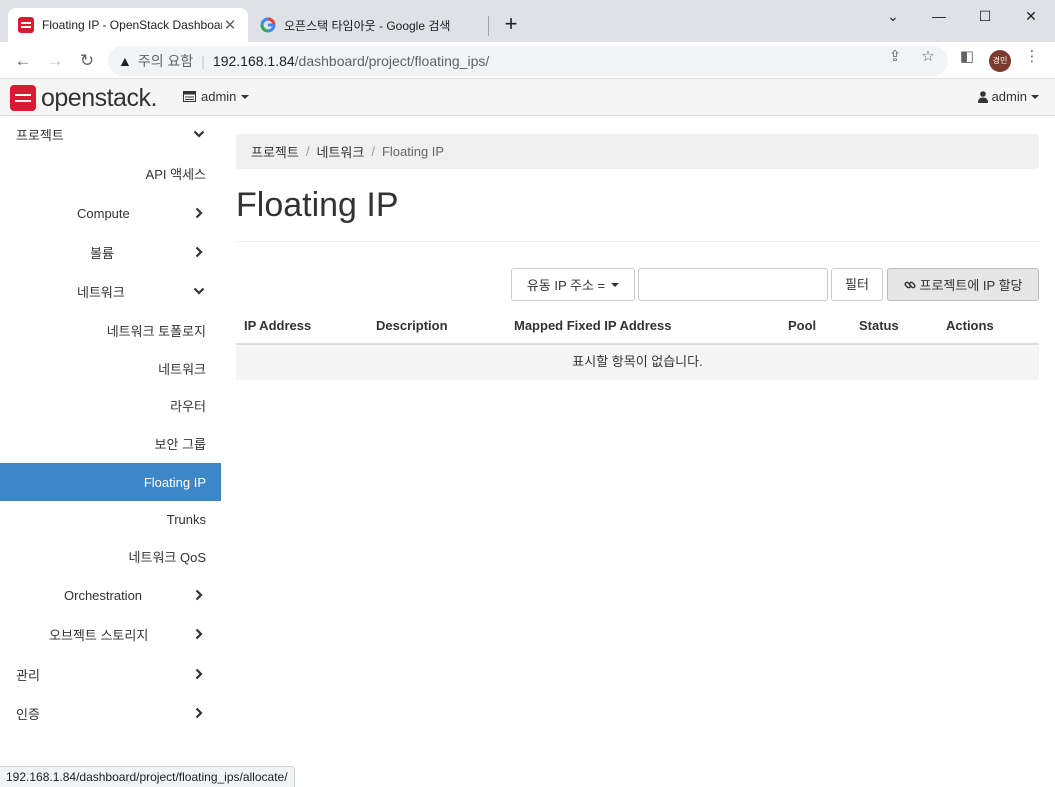 The image size is (1055, 787). Describe the element at coordinates (103, 213) in the screenshot. I see `sidebar-item-label: Compute` at that location.